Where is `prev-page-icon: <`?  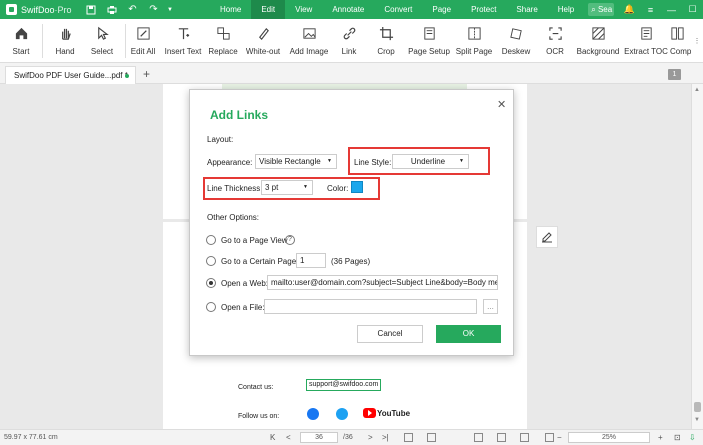 prev-page-icon: < is located at coordinates (288, 437).